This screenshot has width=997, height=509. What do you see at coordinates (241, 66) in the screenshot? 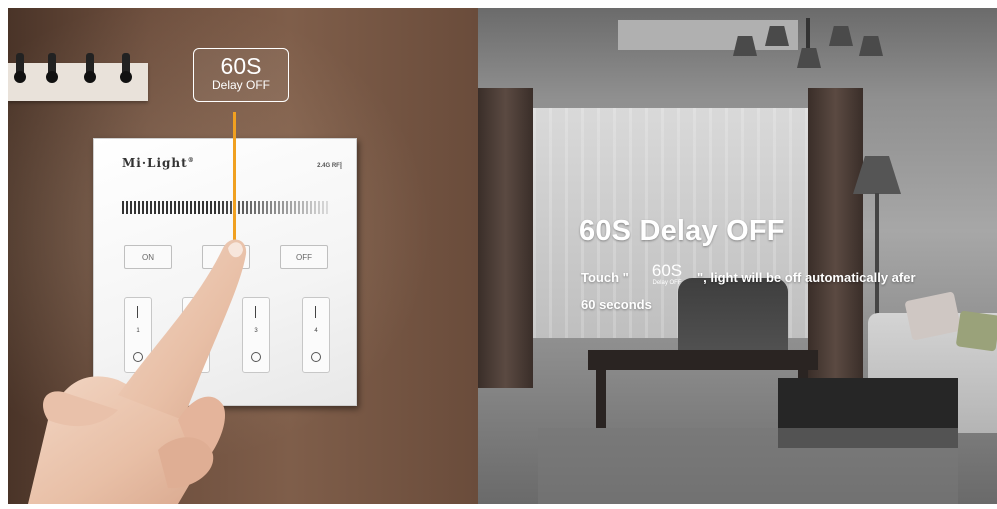
I see `callout-title: 60S` at bounding box center [241, 66].